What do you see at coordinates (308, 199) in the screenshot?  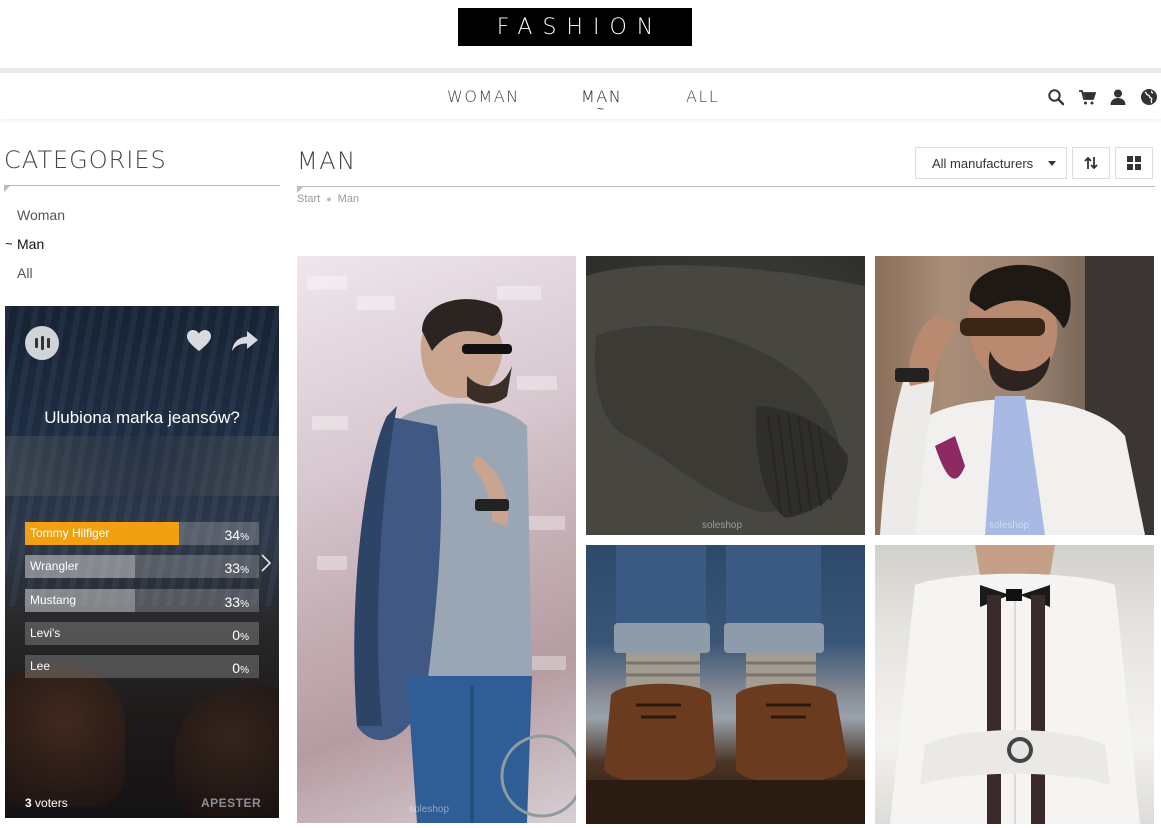 I see `breadcrumb-start: Start` at bounding box center [308, 199].